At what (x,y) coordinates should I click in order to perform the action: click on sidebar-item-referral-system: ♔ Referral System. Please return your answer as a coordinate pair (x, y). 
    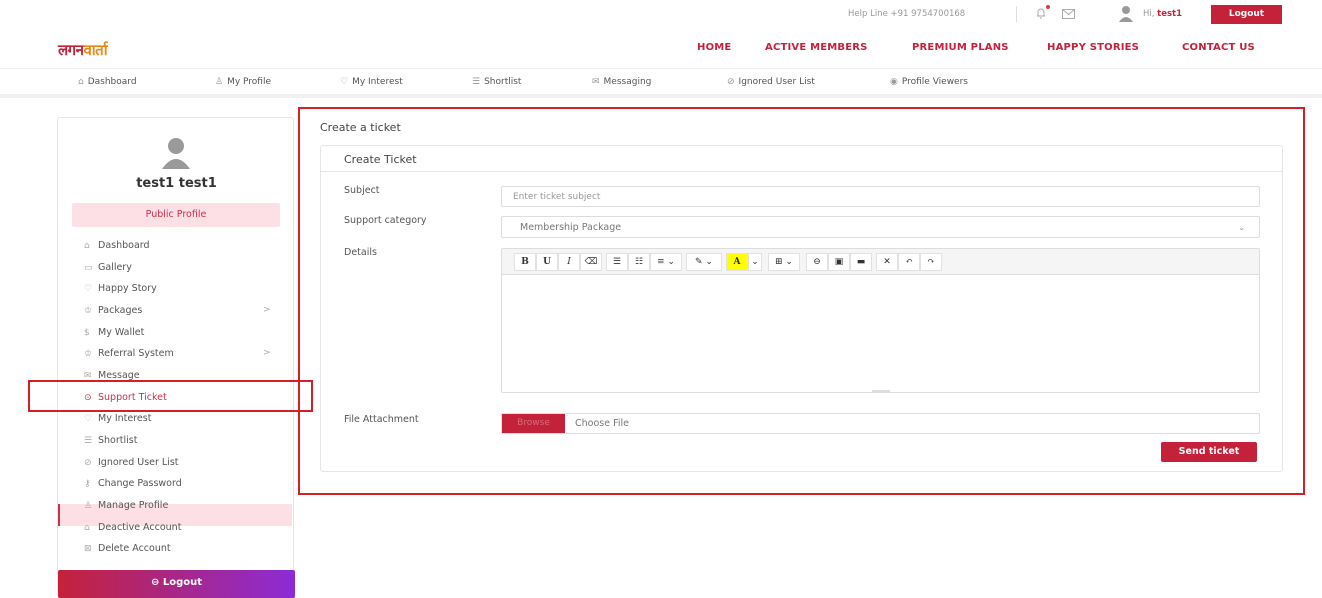
    Looking at the image, I should click on (129, 353).